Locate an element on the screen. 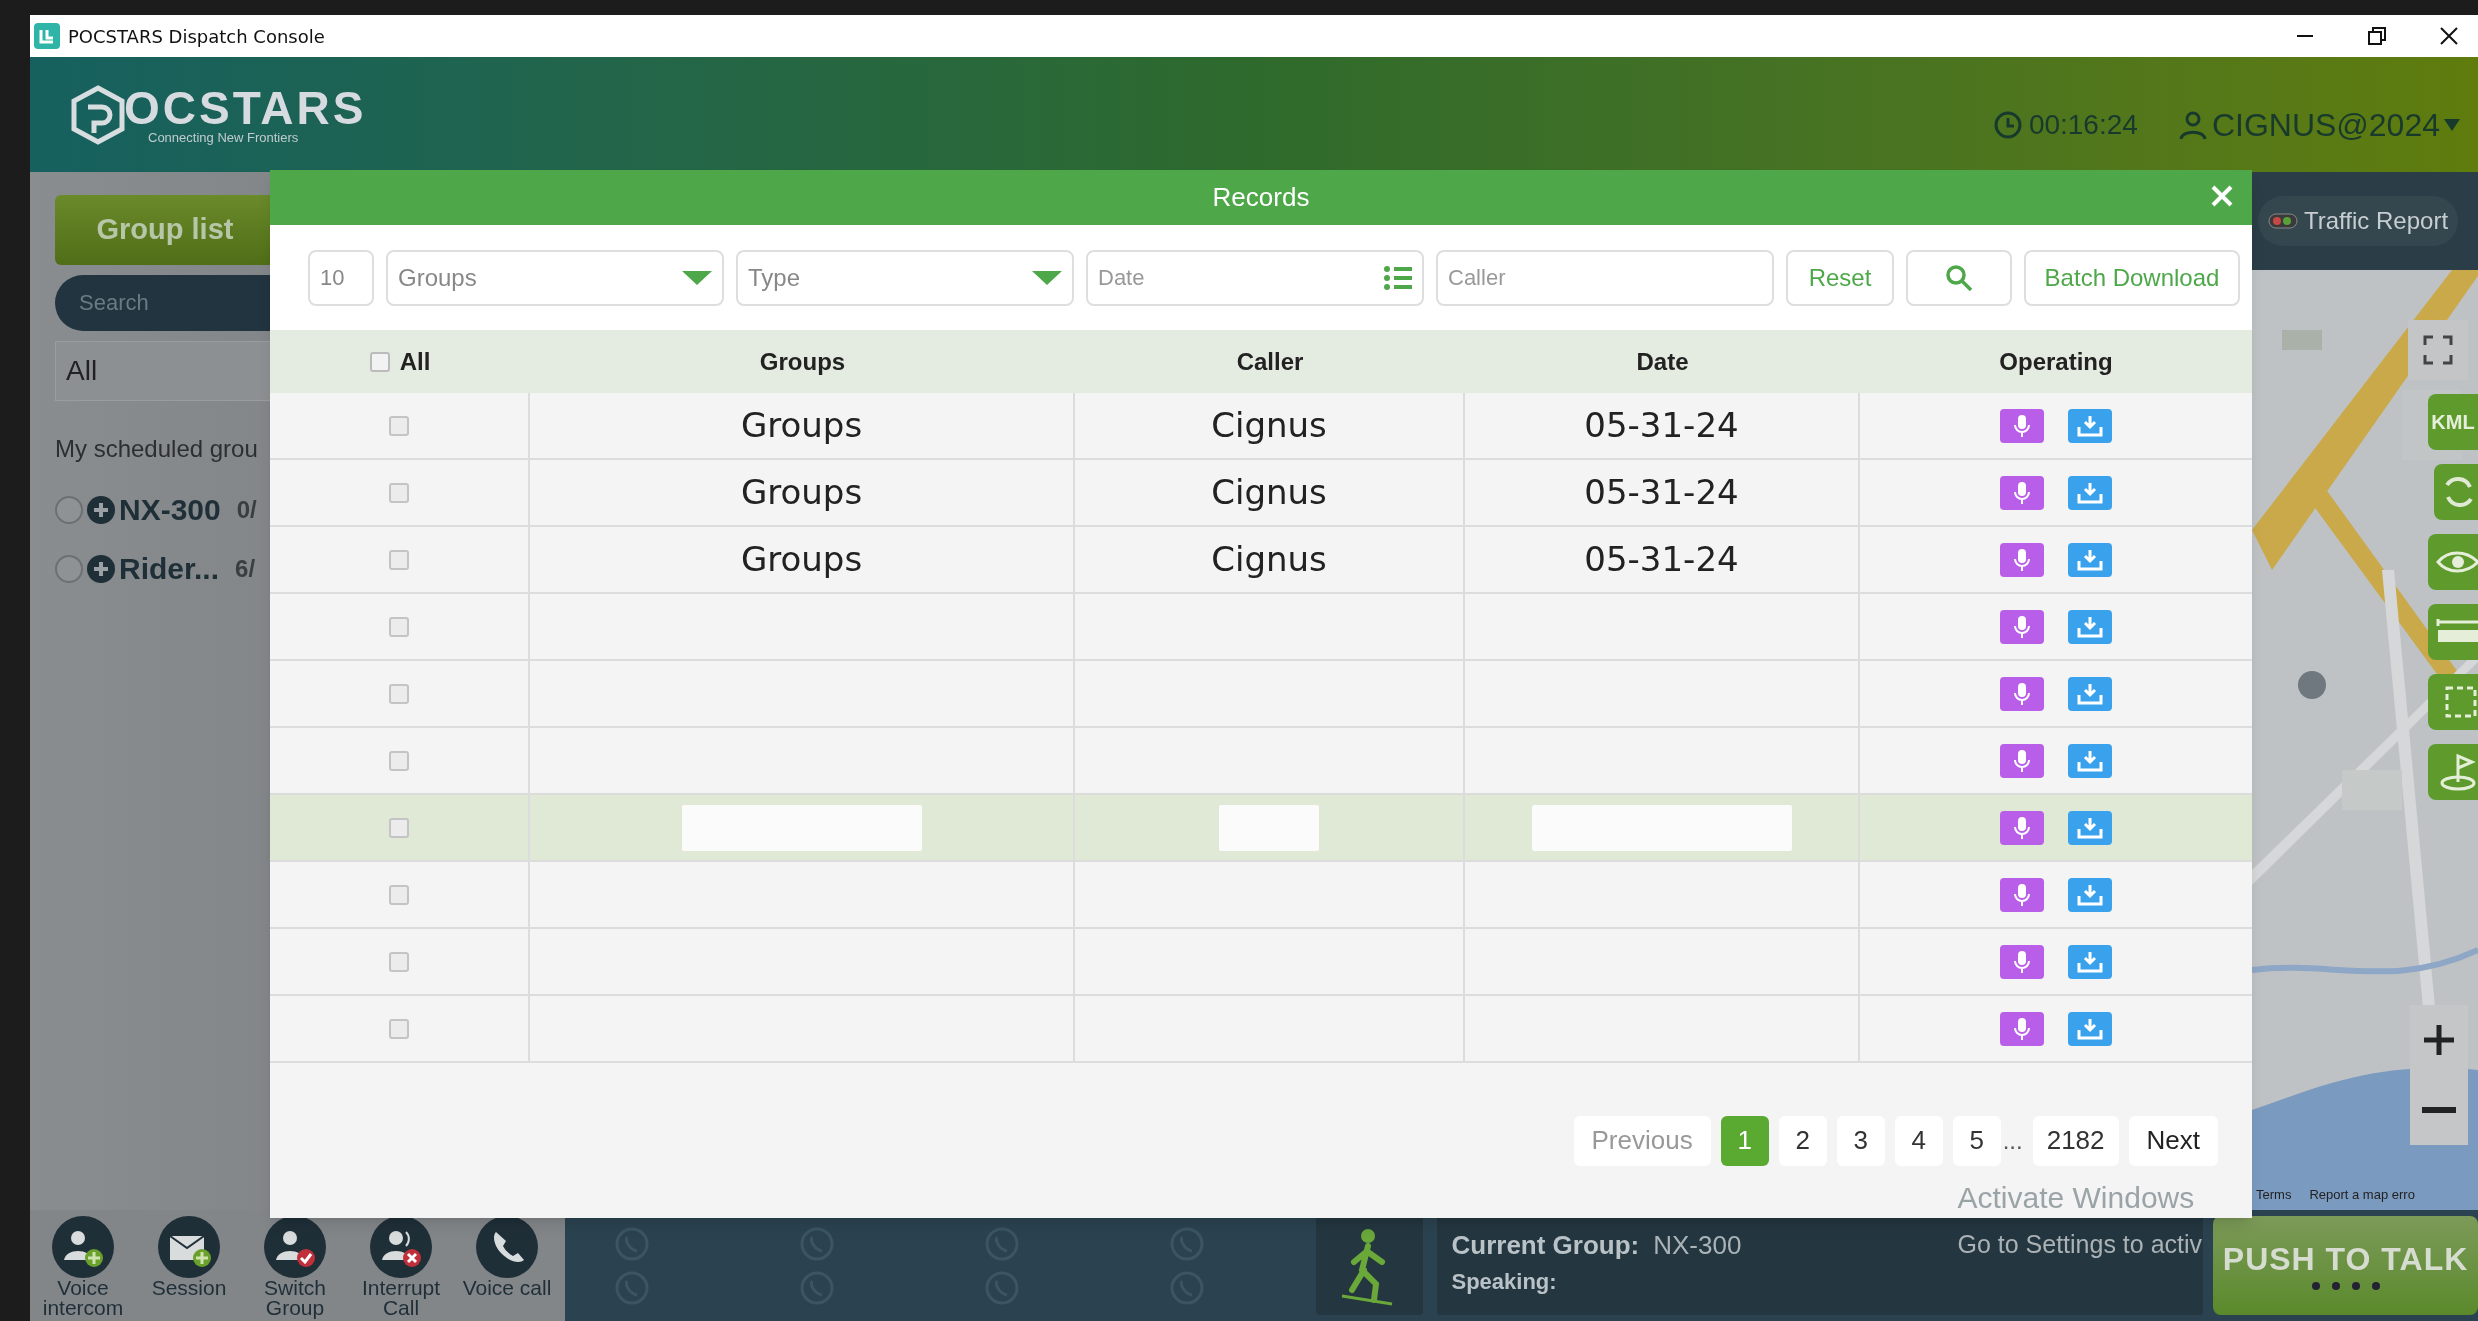 Image resolution: width=2478 pixels, height=1321 pixels. select-all-checkbox is located at coordinates (379, 361).